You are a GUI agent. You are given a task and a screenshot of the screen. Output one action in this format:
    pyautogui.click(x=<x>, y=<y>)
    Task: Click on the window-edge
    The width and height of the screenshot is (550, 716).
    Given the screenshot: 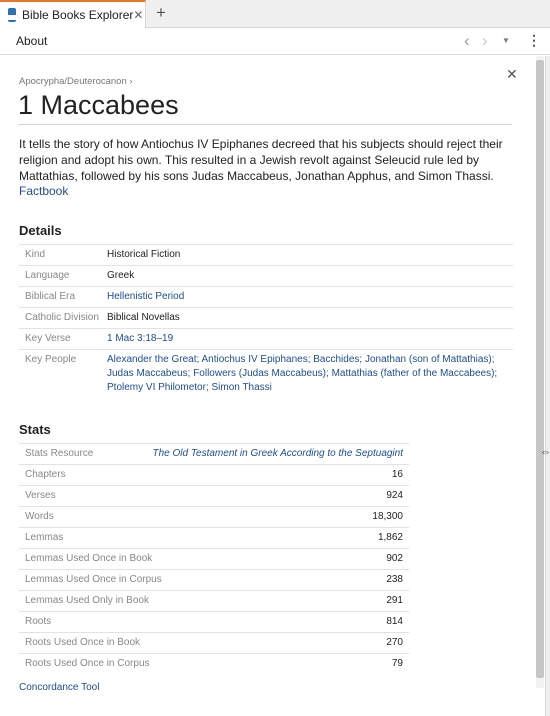 What is the action you would take?
    pyautogui.click(x=547, y=386)
    